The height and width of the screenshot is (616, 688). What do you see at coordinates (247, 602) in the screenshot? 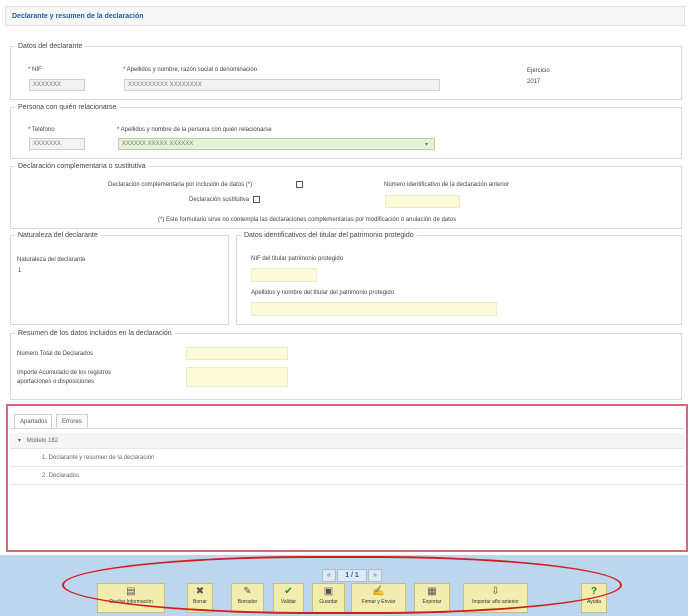
I see `borrador-label: Borrador` at bounding box center [247, 602].